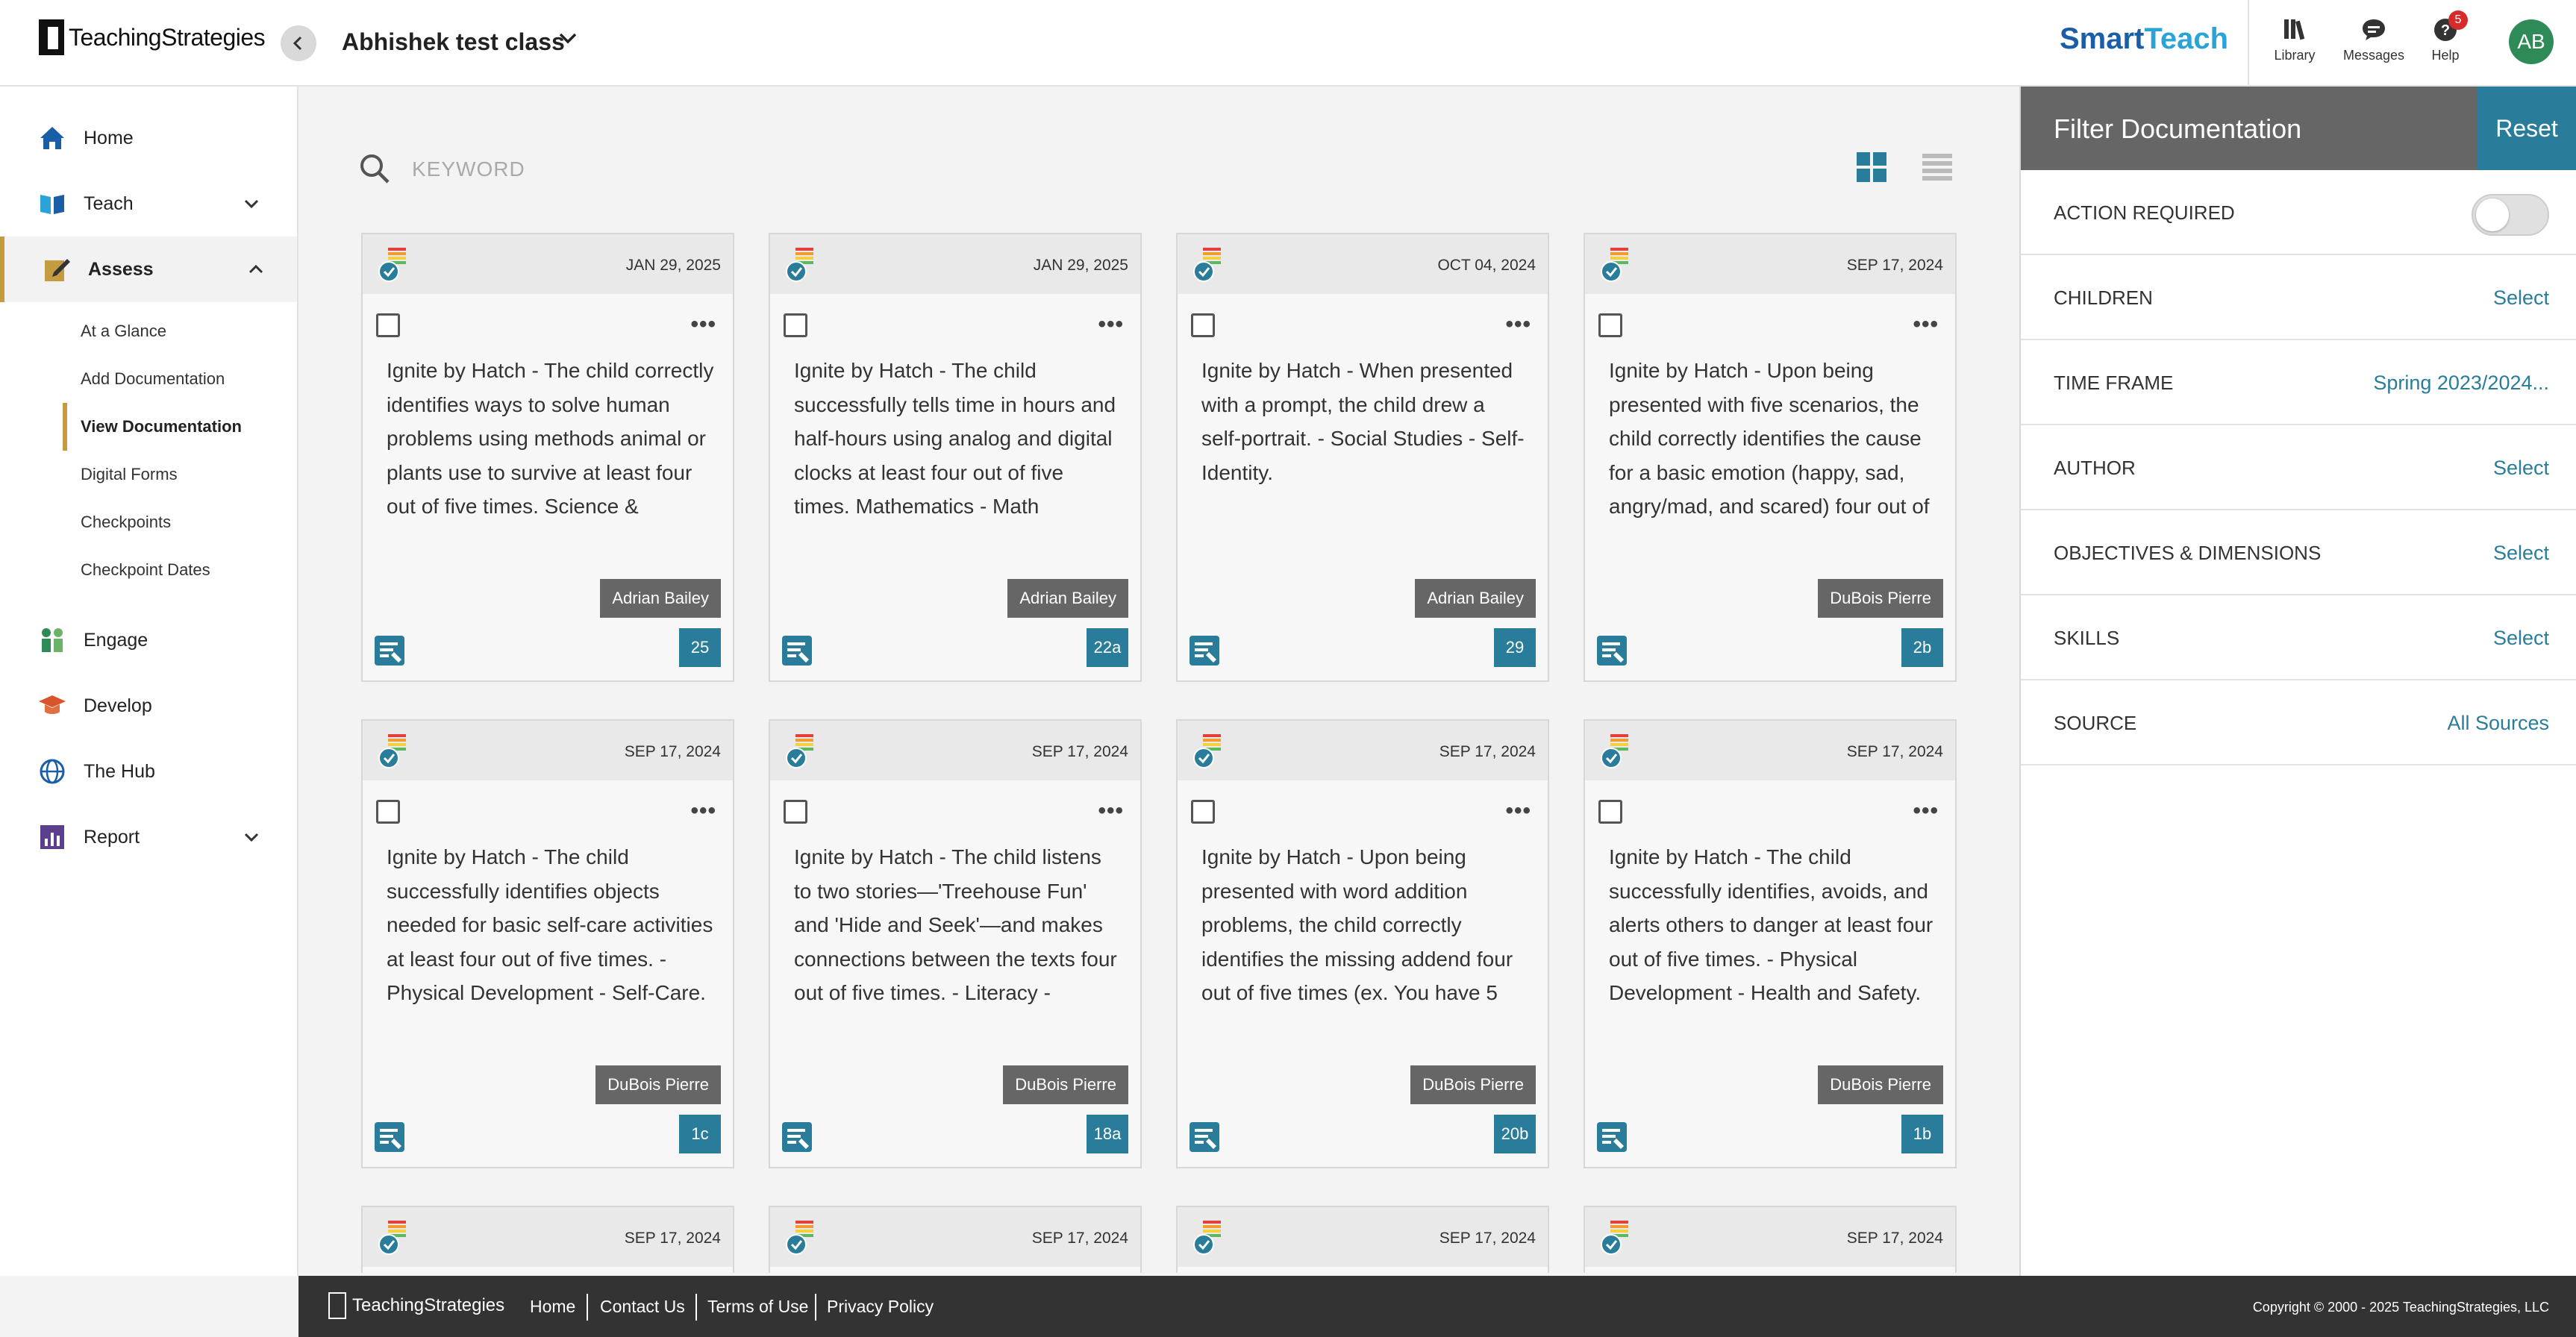 Image resolution: width=2576 pixels, height=1337 pixels. Describe the element at coordinates (1107, 648) in the screenshot. I see `objective-code-badge: 22a` at that location.